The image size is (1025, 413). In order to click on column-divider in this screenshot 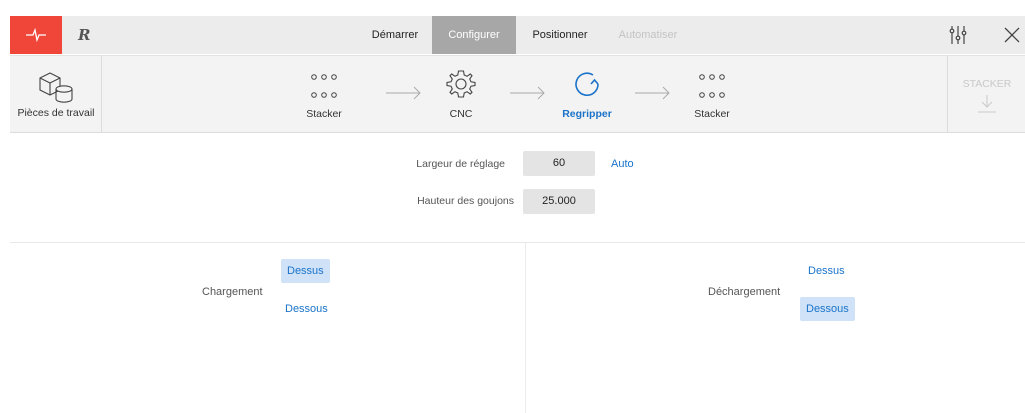, I will do `click(525, 328)`.